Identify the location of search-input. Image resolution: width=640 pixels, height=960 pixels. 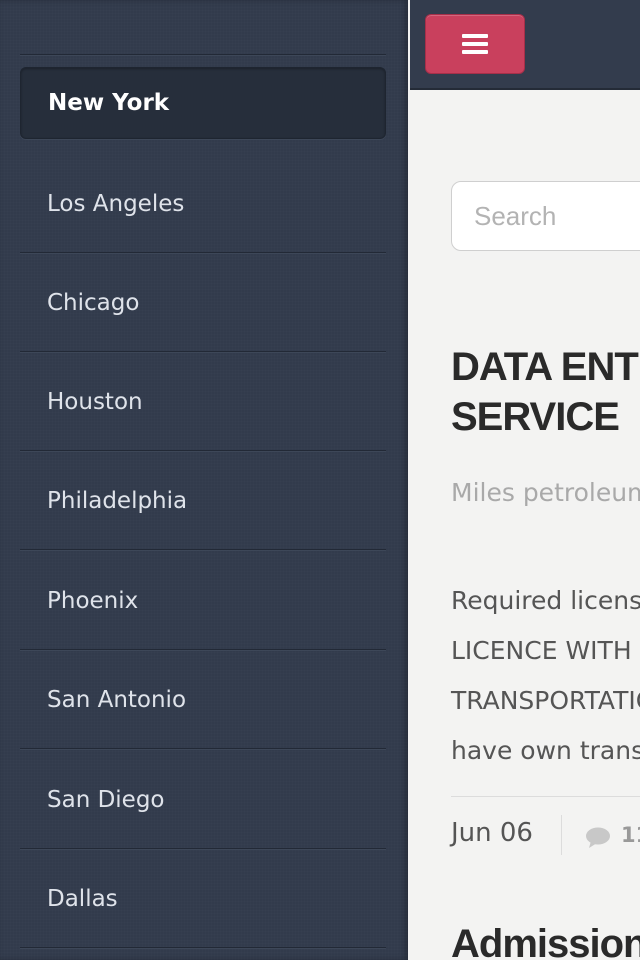
(545, 216).